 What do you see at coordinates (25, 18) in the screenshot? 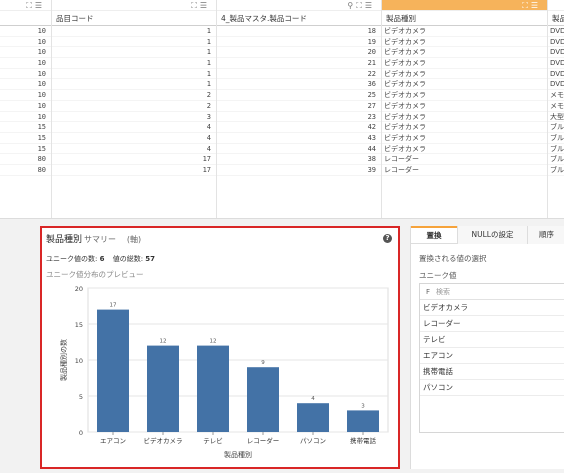
I see `column-header` at bounding box center [25, 18].